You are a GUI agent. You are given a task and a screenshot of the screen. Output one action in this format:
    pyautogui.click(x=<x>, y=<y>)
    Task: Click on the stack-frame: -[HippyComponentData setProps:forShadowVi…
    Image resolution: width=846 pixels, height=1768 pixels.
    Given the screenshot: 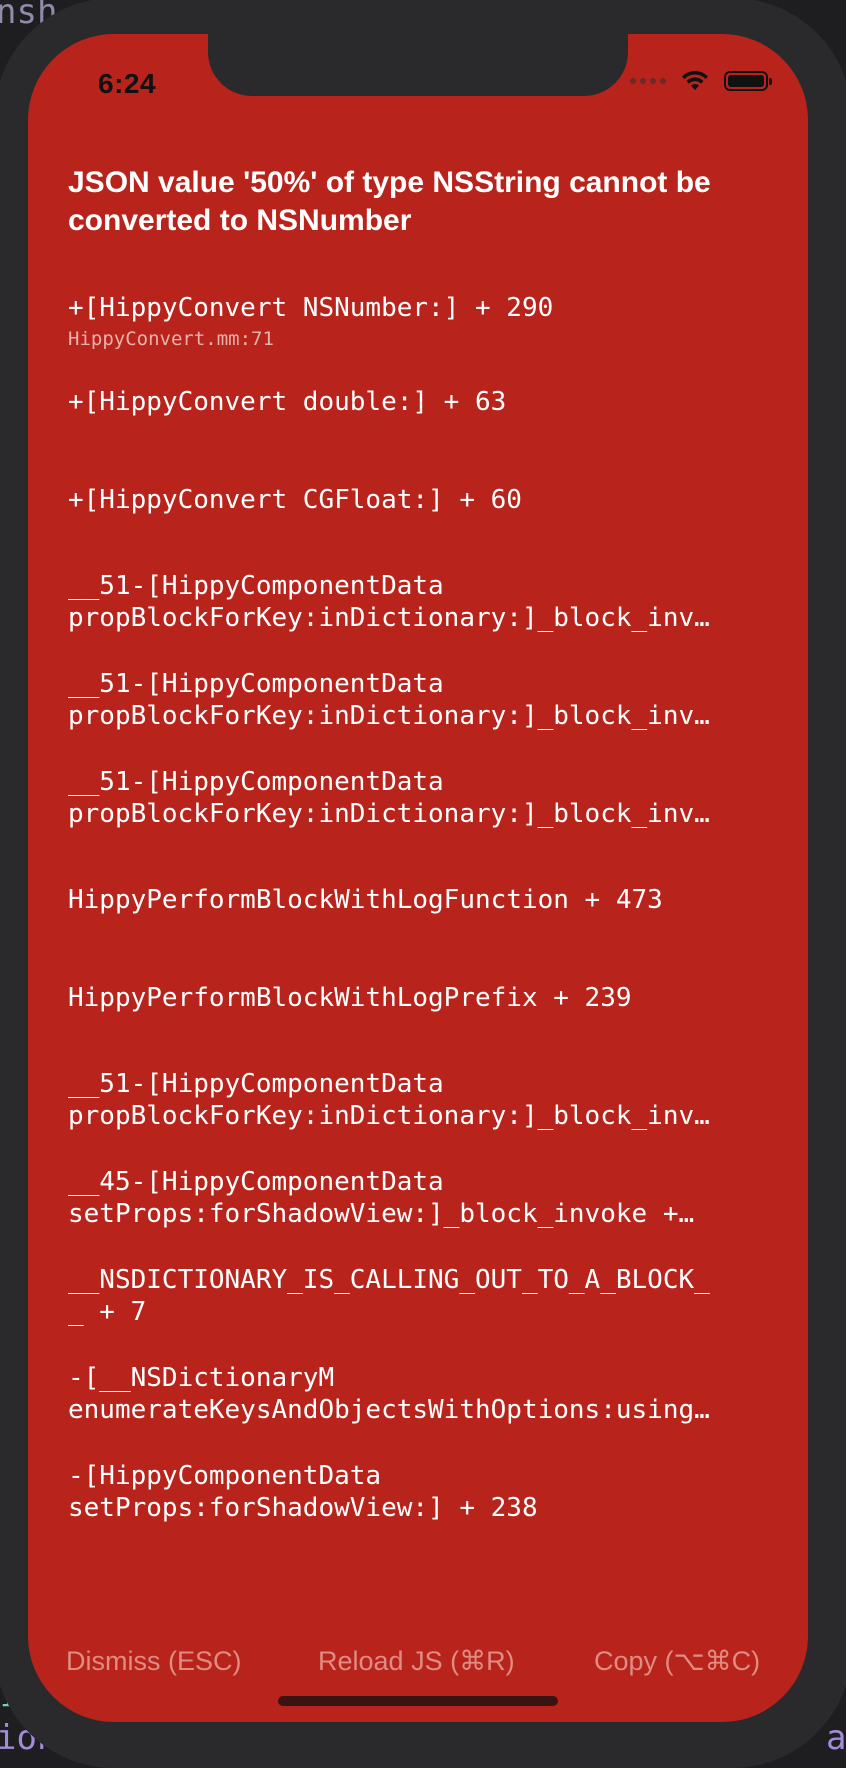 What is the action you would take?
    pyautogui.click(x=418, y=1492)
    